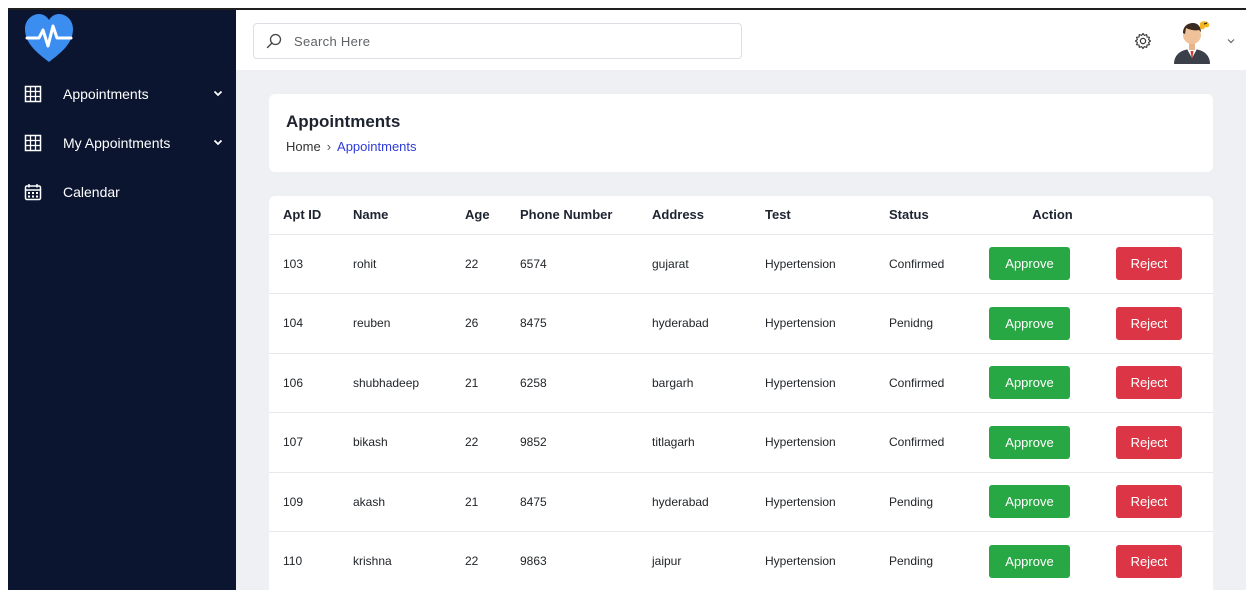 Image resolution: width=1246 pixels, height=590 pixels. I want to click on sidebar-item-appointments: Appointments, so click(122, 94).